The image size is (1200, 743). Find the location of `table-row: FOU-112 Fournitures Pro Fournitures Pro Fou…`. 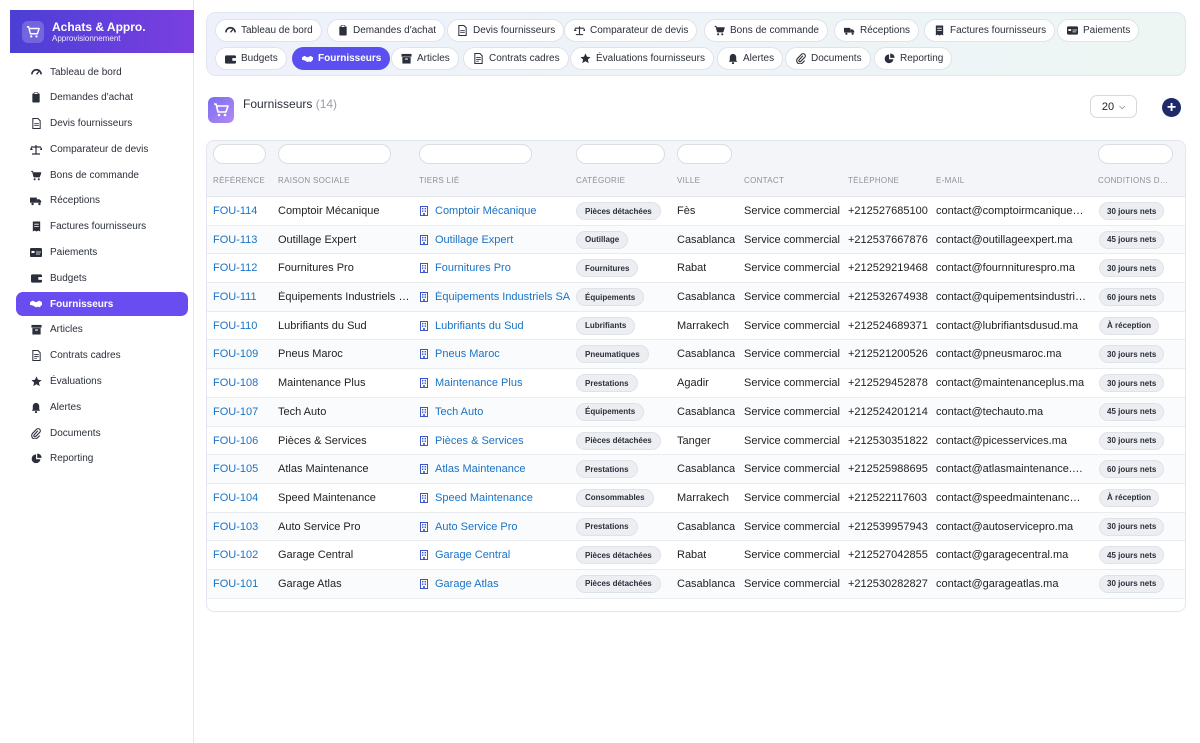

table-row: FOU-112 Fournitures Pro Fournitures Pro Fou… is located at coordinates (696, 269).